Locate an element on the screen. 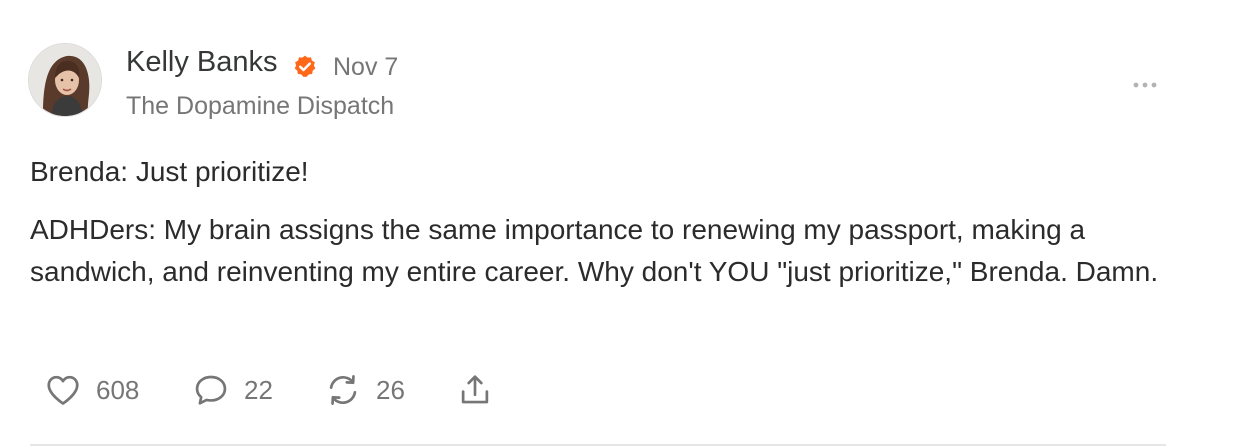 This screenshot has width=1234, height=448. share-icon is located at coordinates (475, 389).